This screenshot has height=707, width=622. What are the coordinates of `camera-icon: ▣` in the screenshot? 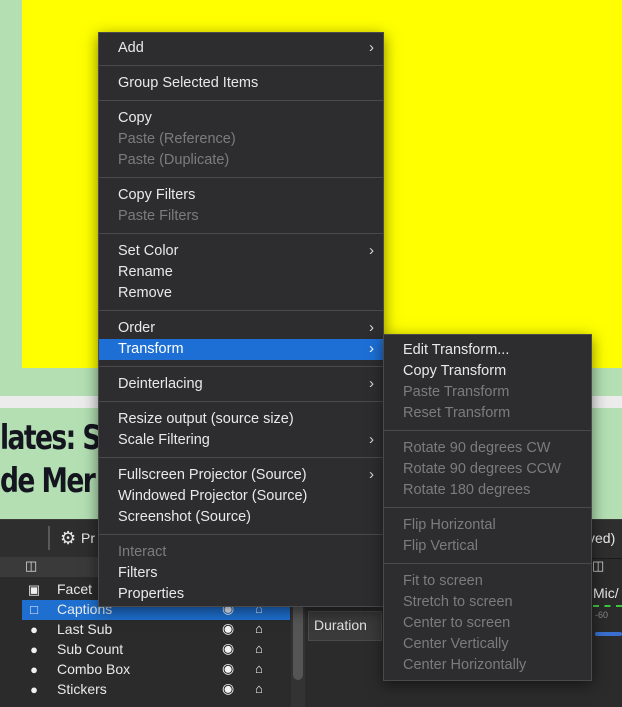 It's located at (34, 589).